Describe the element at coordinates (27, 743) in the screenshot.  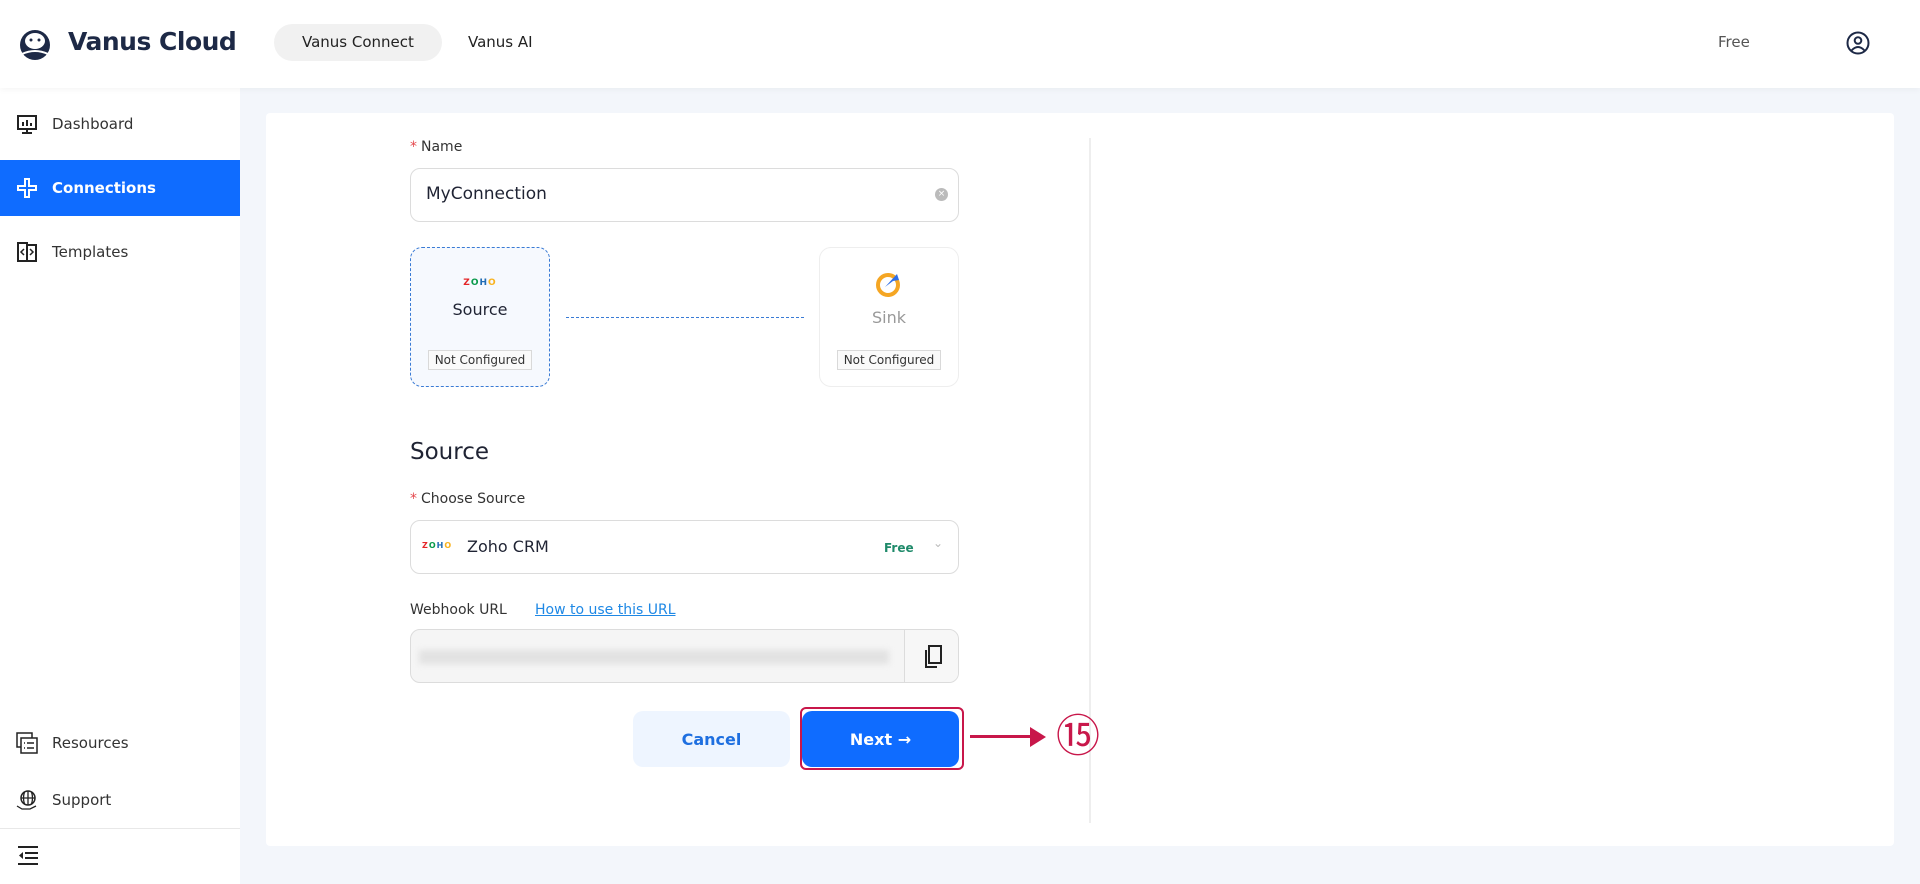
I see `resources-icon` at that location.